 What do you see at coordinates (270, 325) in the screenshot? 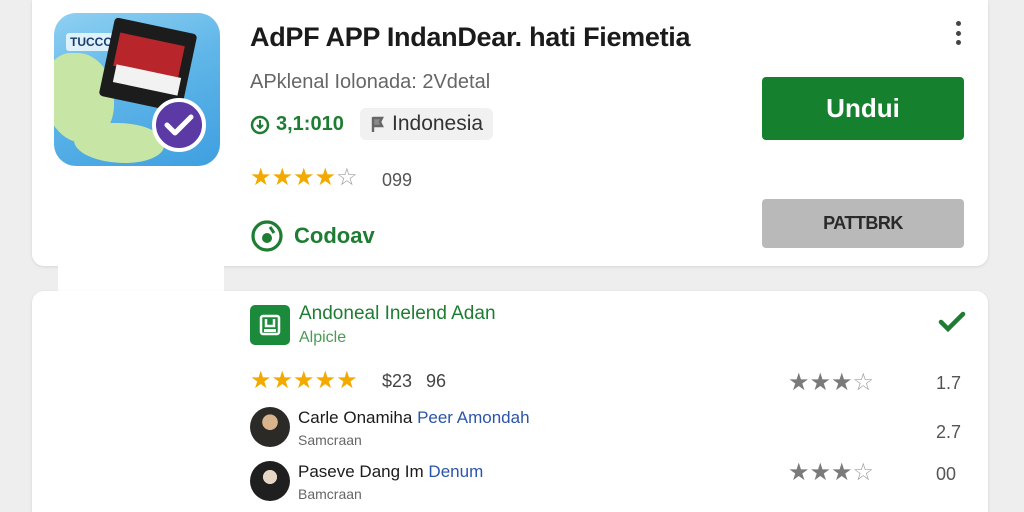
I see `developer-badge-icon` at bounding box center [270, 325].